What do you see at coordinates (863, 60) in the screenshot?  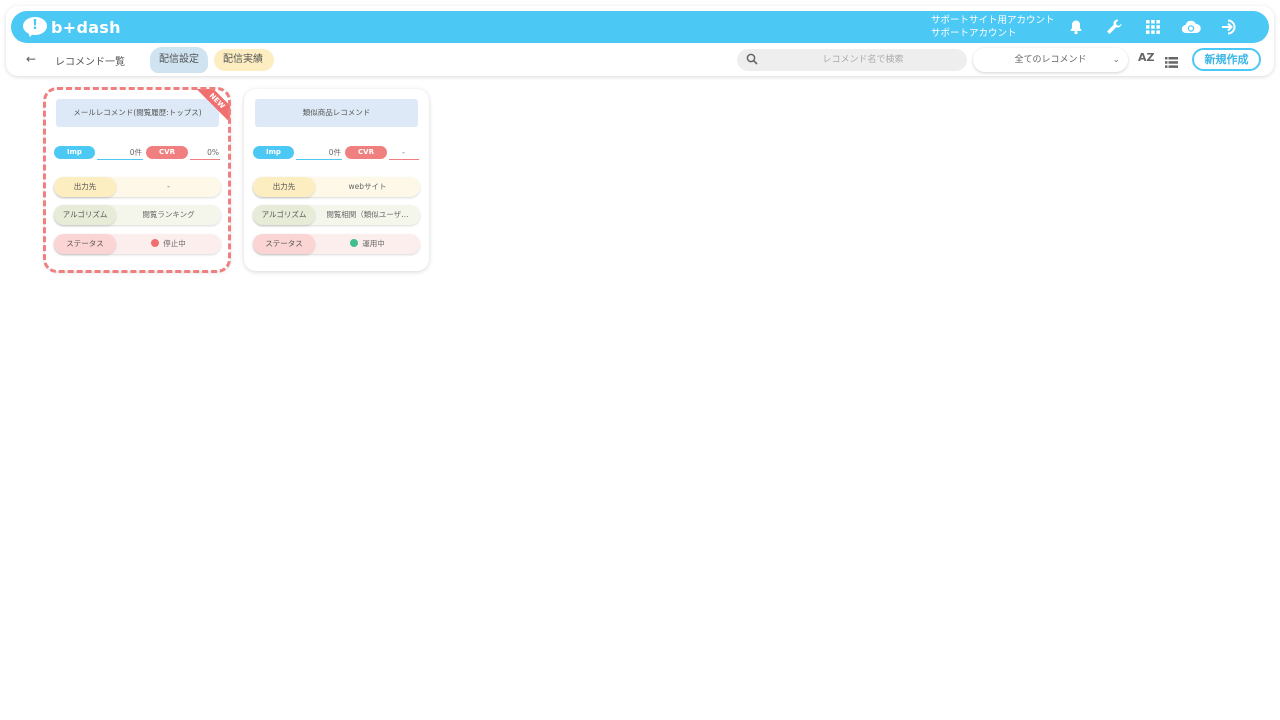 I see `search-input` at bounding box center [863, 60].